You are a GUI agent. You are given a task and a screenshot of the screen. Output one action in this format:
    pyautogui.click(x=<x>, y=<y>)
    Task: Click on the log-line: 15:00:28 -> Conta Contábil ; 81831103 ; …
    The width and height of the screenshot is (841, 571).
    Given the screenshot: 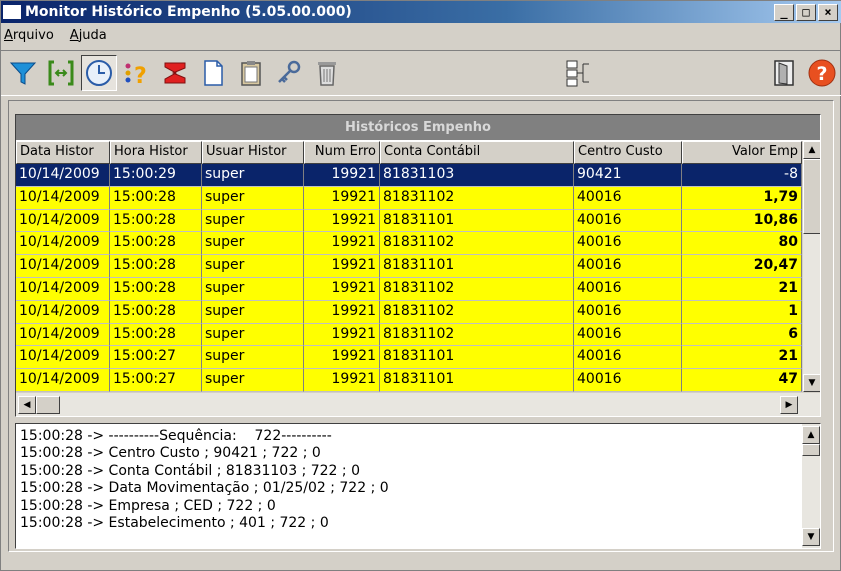 What is the action you would take?
    pyautogui.click(x=190, y=470)
    